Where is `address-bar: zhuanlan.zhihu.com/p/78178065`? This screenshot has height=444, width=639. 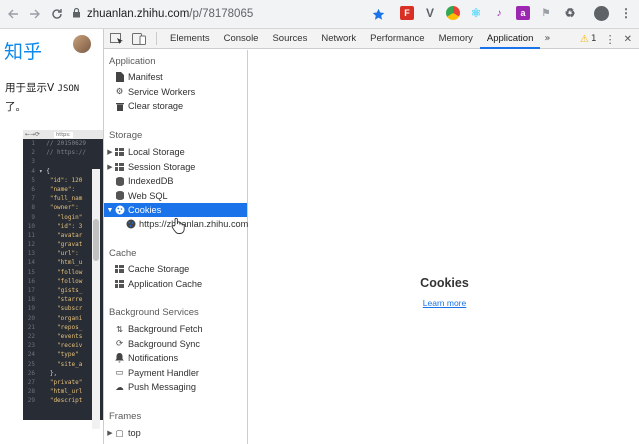 address-bar: zhuanlan.zhihu.com/p/78178065 is located at coordinates (162, 14).